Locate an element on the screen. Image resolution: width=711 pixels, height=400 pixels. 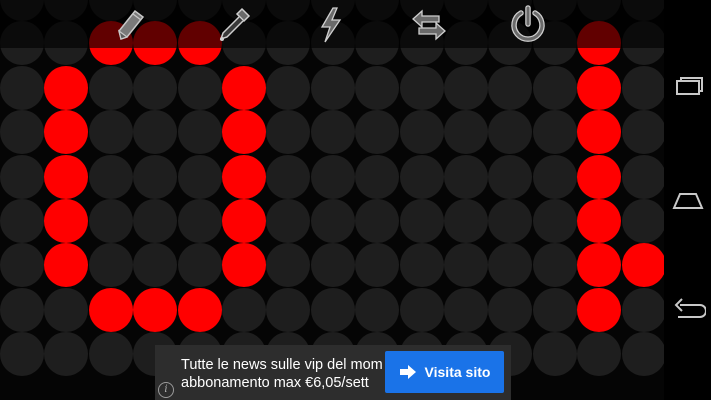
recent-apps-button is located at coordinates (687, 89).